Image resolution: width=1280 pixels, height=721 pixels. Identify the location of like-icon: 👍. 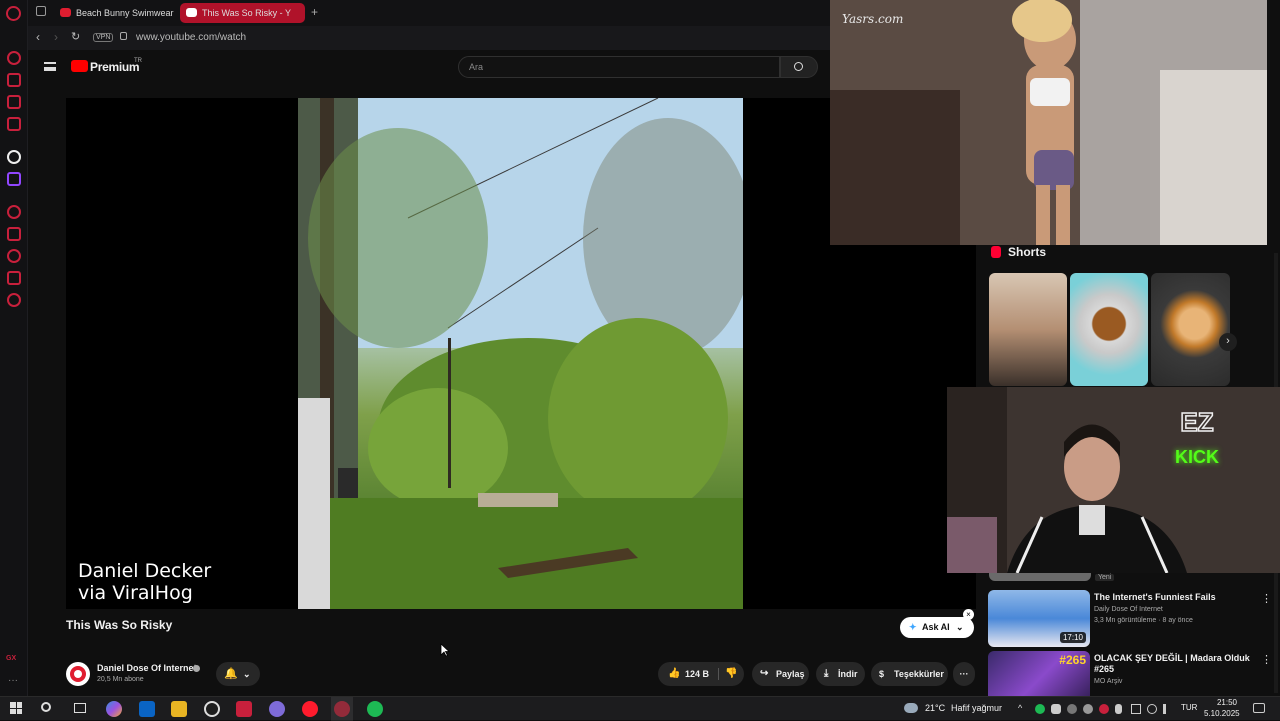
(674, 674).